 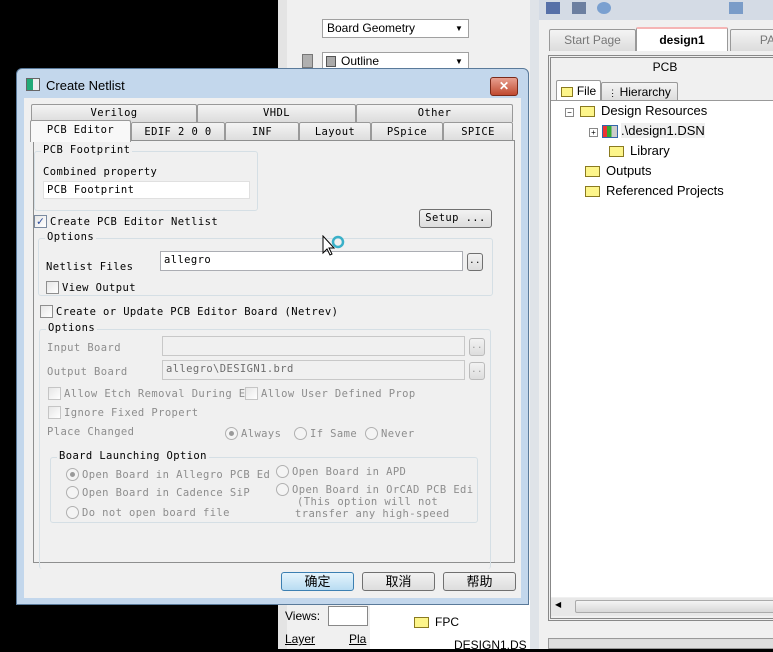 What do you see at coordinates (155, 394) in the screenshot?
I see `allow-etch-label: Allow Etch Removal During E` at bounding box center [155, 394].